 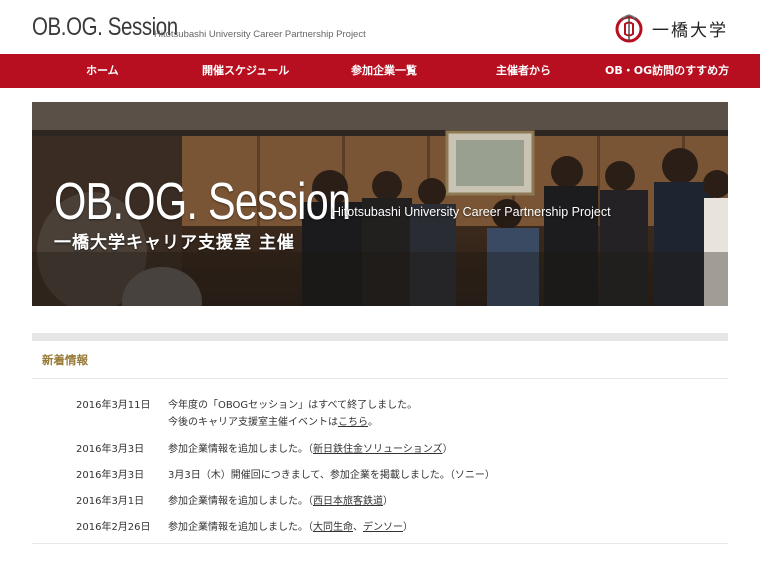 I want to click on news-bottom-divider, so click(x=380, y=543).